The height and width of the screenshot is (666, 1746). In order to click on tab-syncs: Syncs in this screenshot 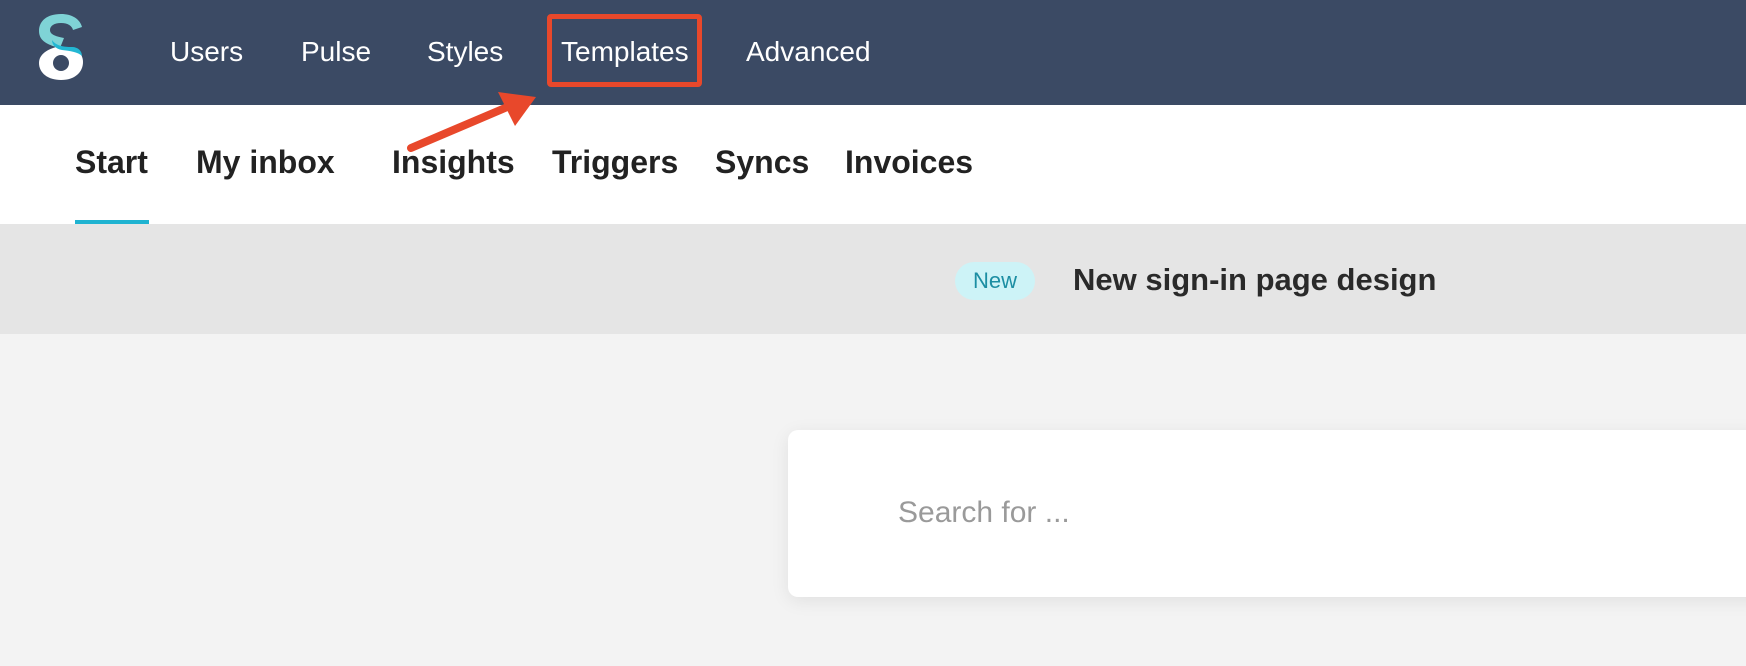, I will do `click(762, 162)`.